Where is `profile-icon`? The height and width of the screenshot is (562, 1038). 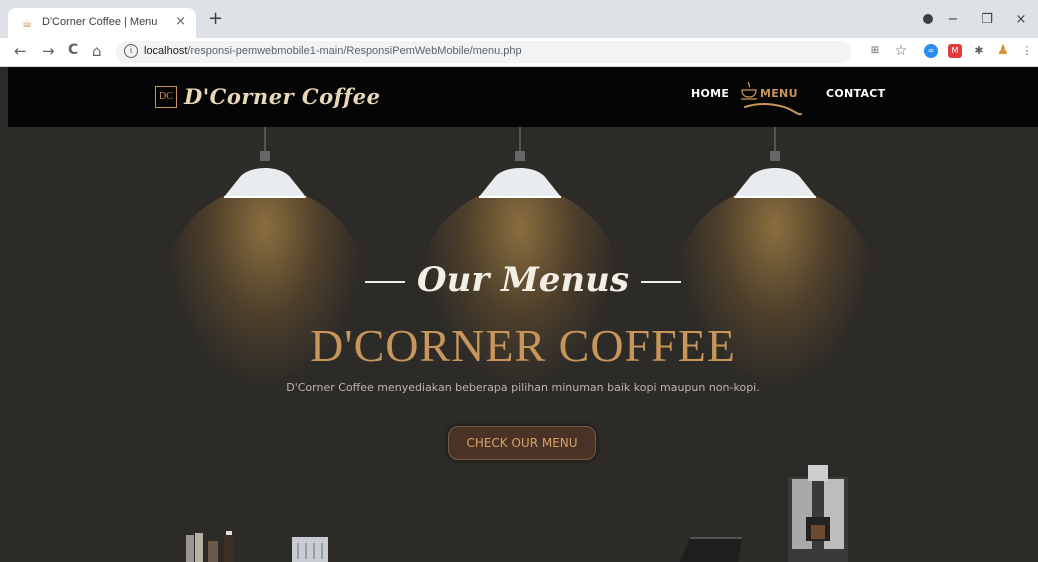
profile-icon is located at coordinates (928, 19).